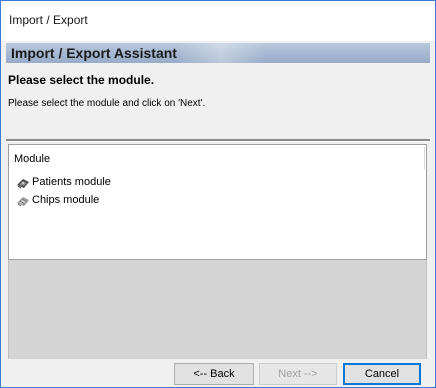  I want to click on module-item-label: Chips module, so click(66, 200).